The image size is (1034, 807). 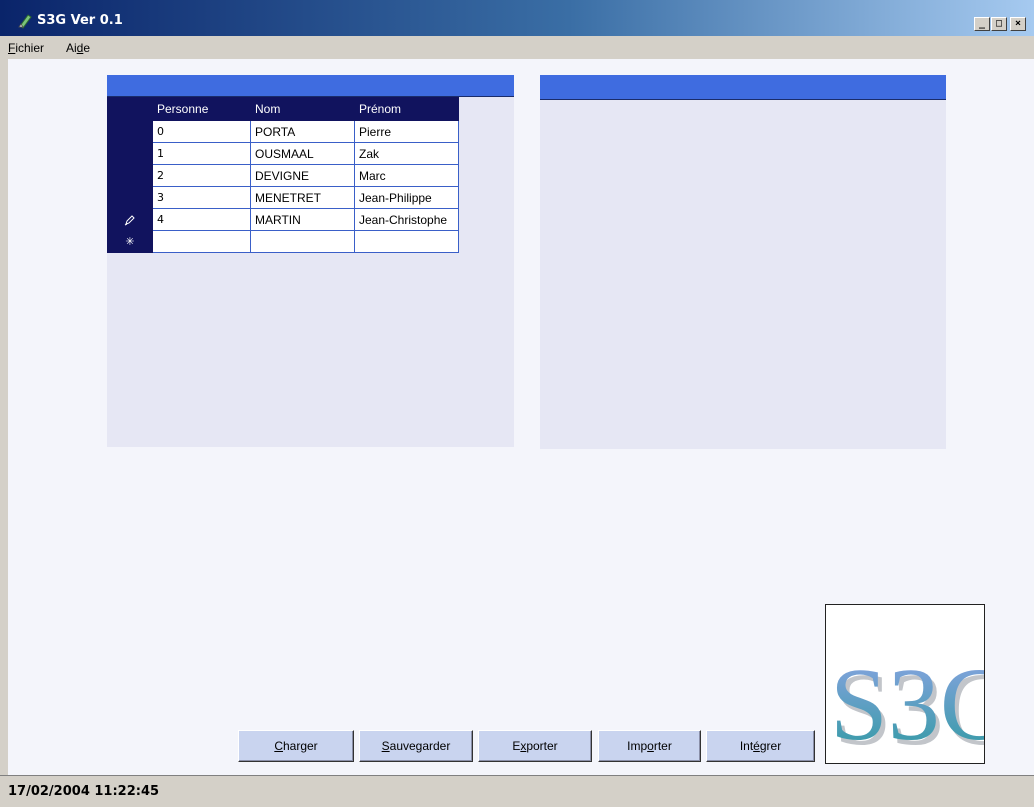 I want to click on cell-prenom: Jean-Christophe, so click(x=406, y=219).